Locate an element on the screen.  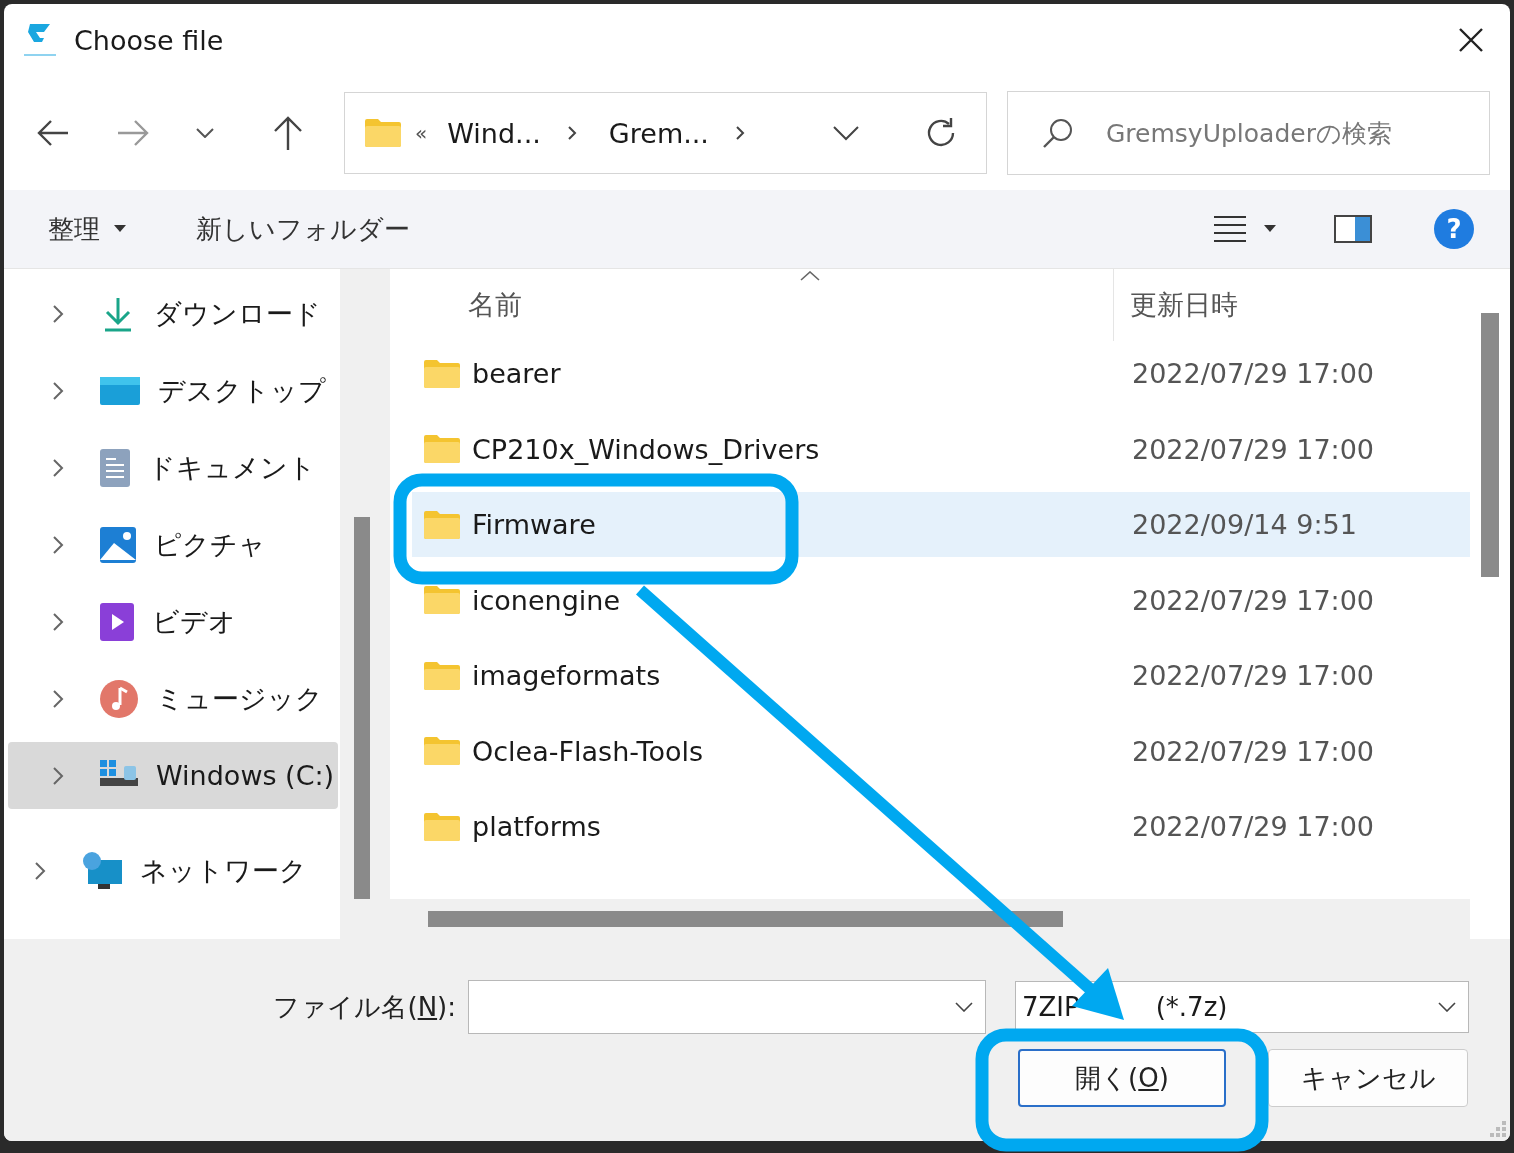
modified-date: 2022/09/14 9:51 is located at coordinates (1244, 524).